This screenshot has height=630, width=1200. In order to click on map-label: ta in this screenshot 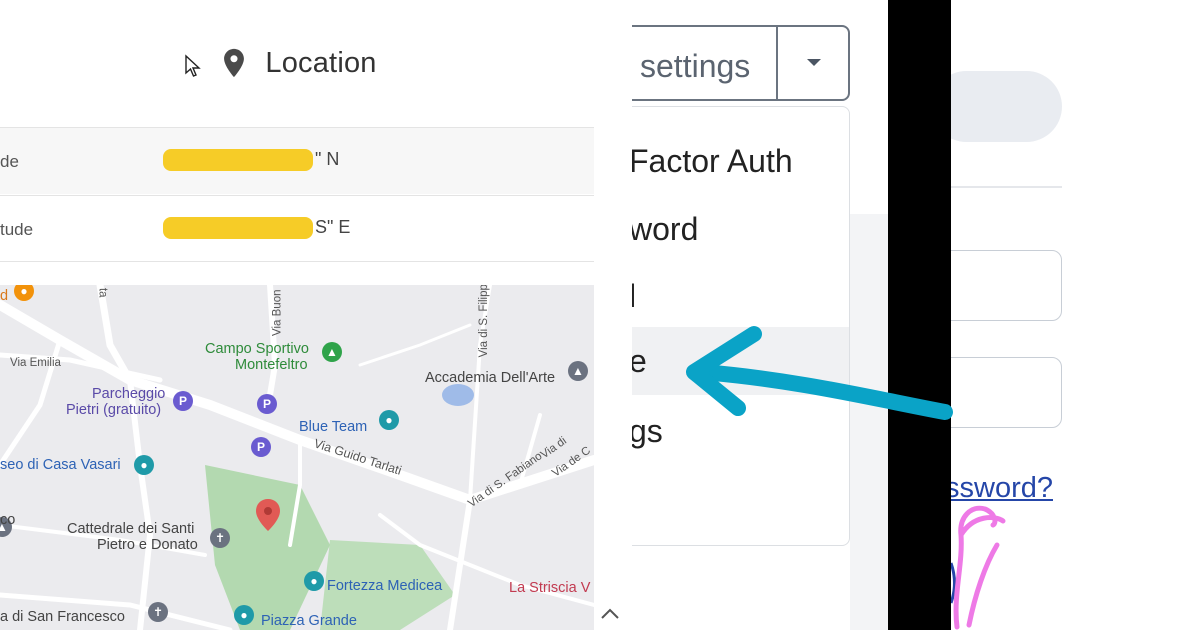, I will do `click(102, 292)`.